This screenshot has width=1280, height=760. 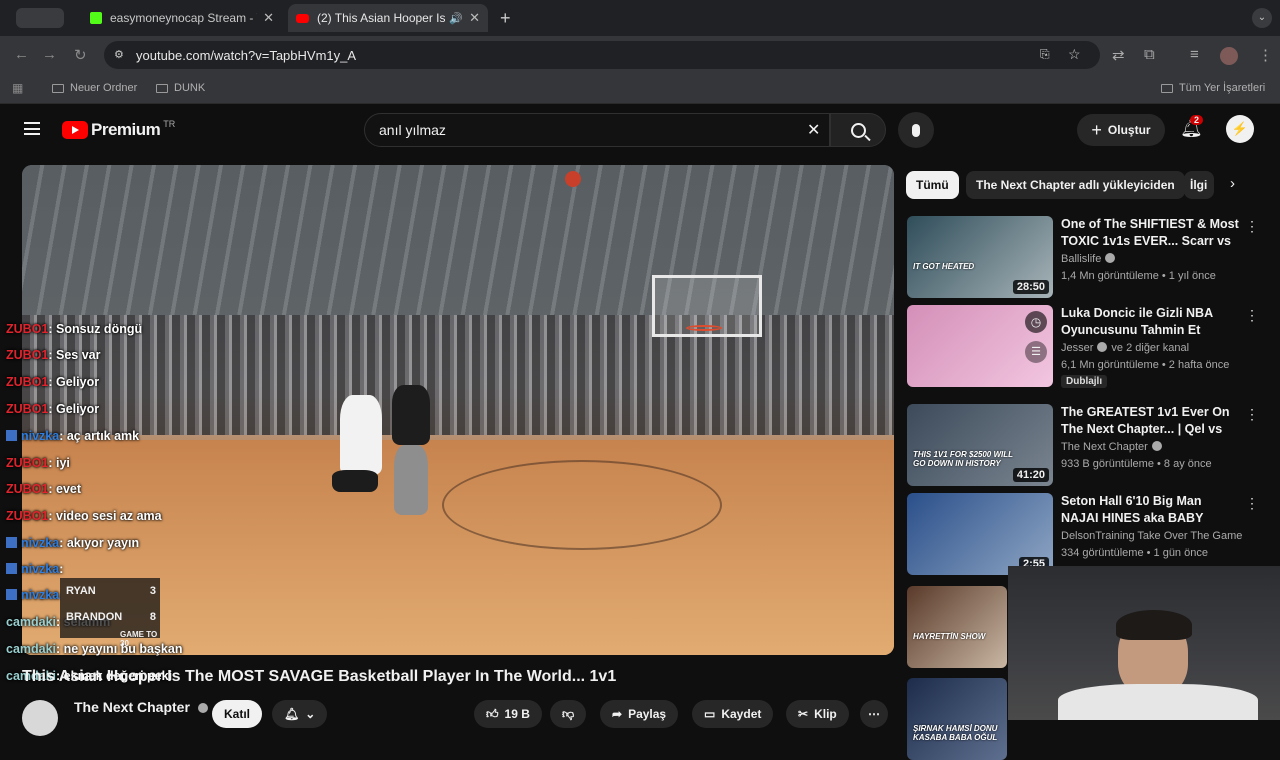 I want to click on video-duration: 41:20, so click(x=1030, y=475).